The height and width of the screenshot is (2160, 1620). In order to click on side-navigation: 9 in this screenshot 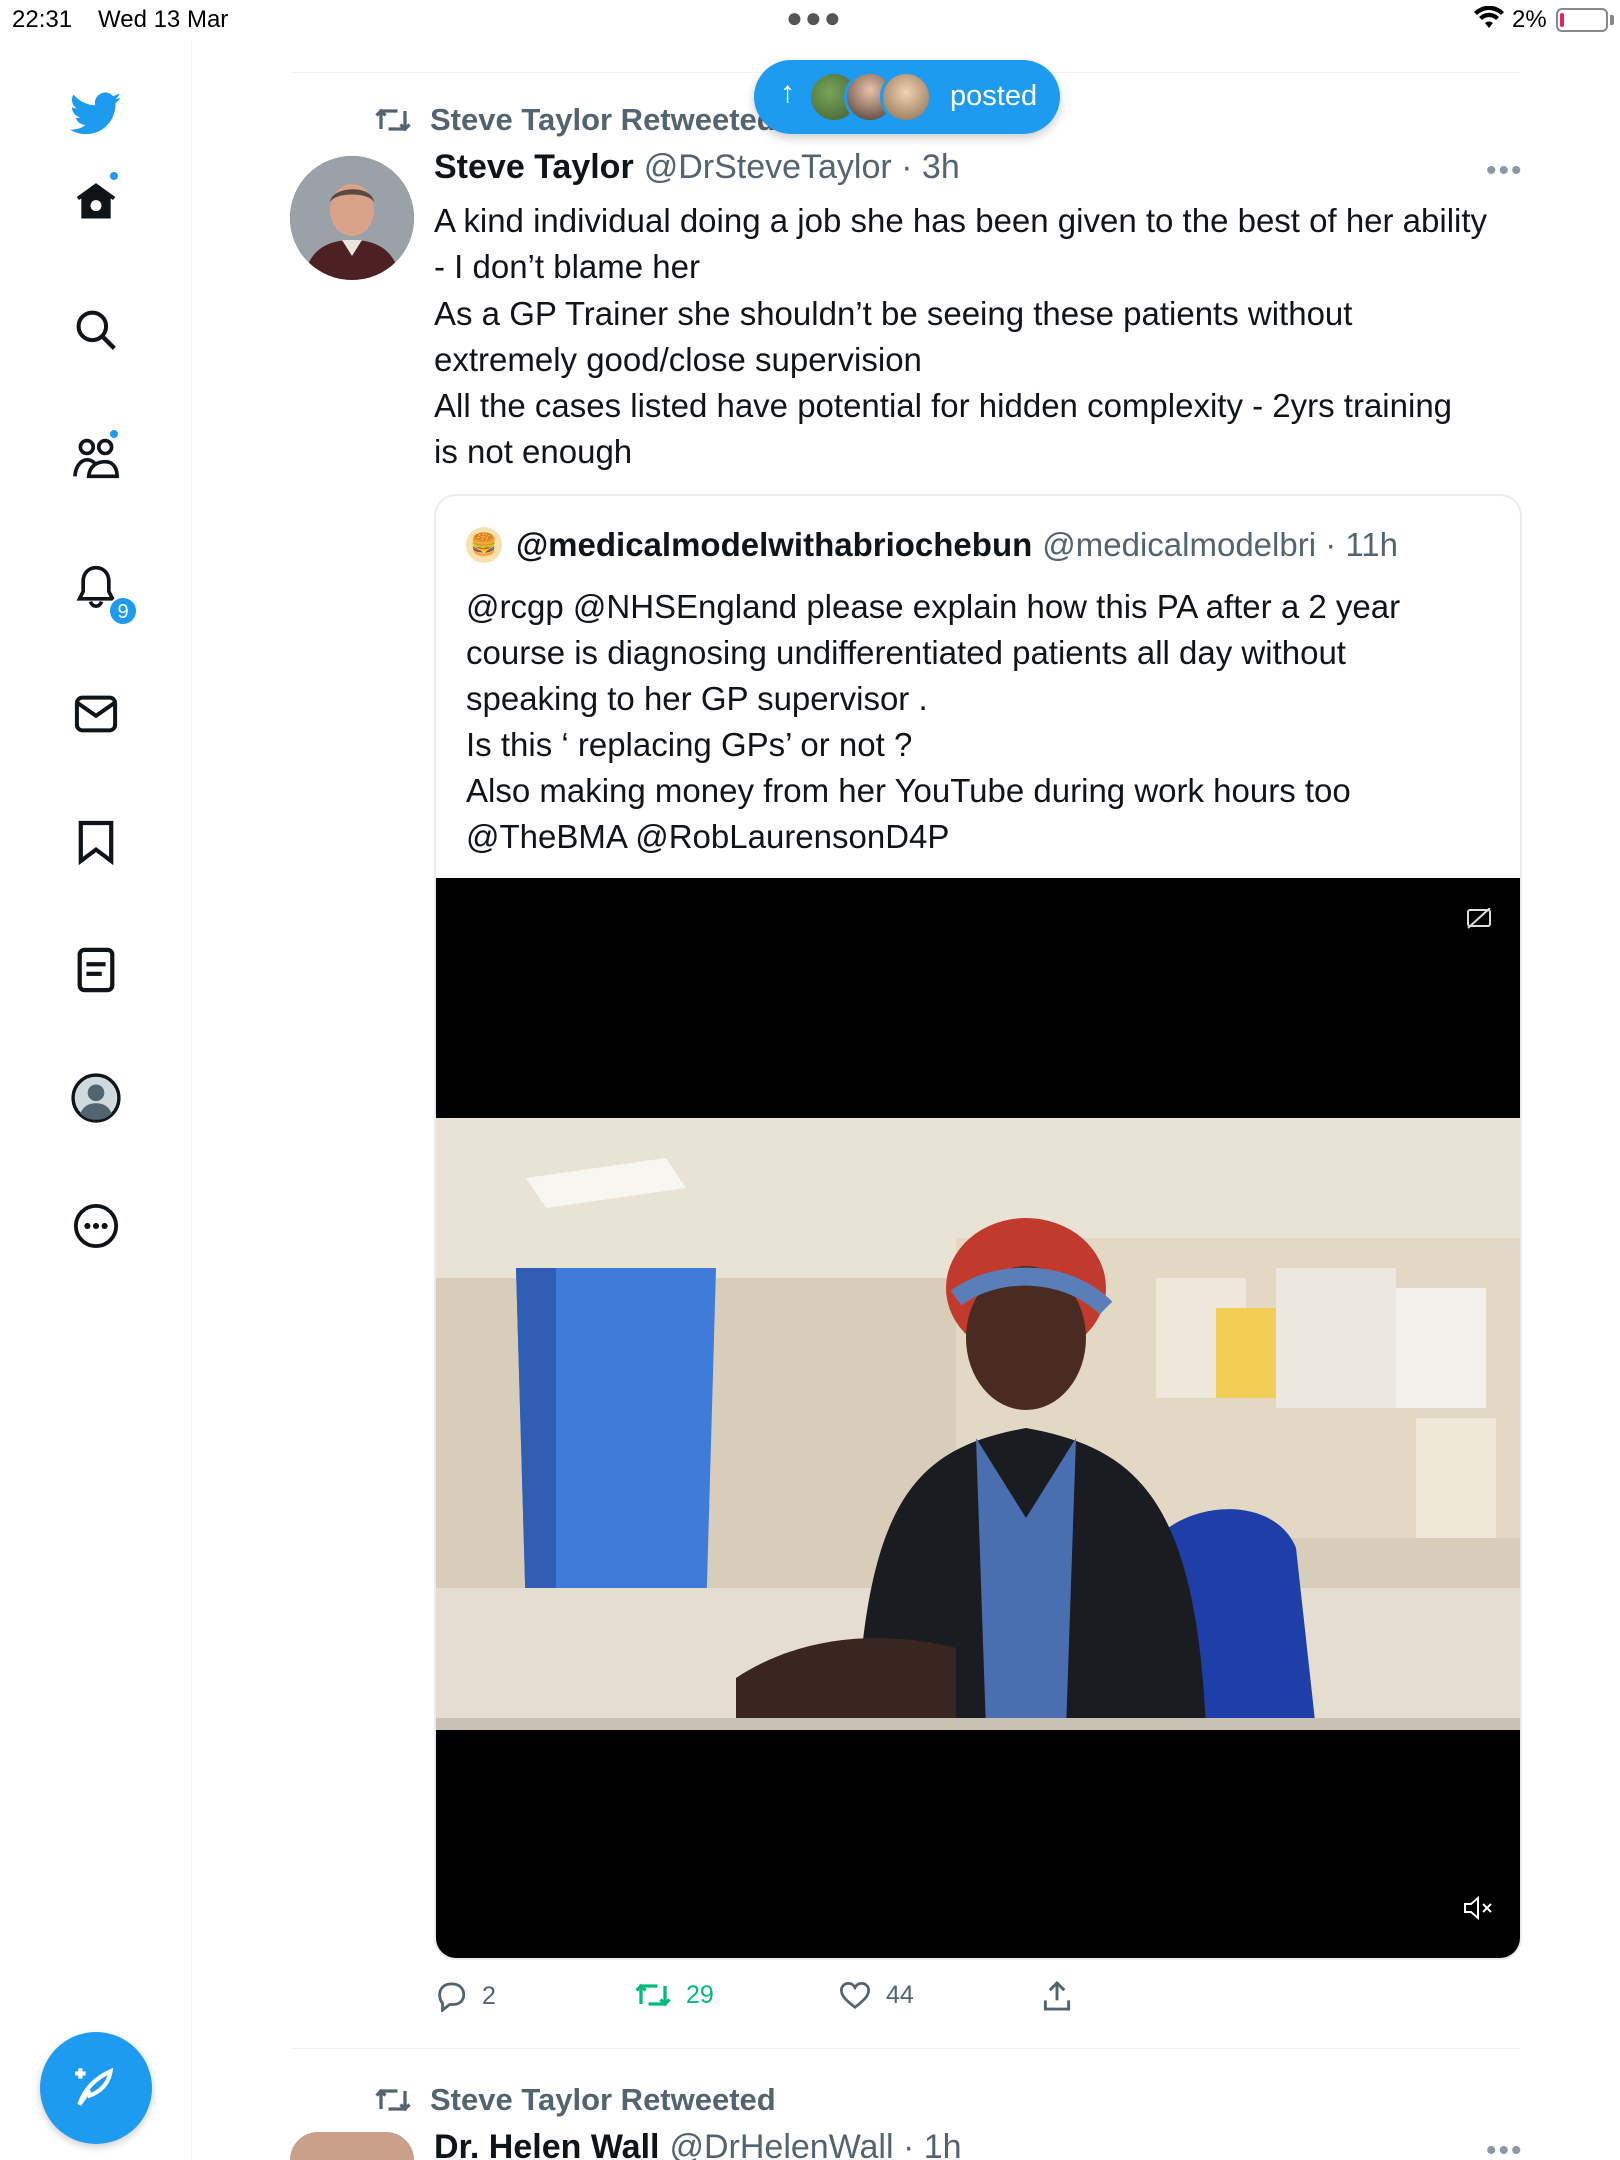, I will do `click(96, 1100)`.